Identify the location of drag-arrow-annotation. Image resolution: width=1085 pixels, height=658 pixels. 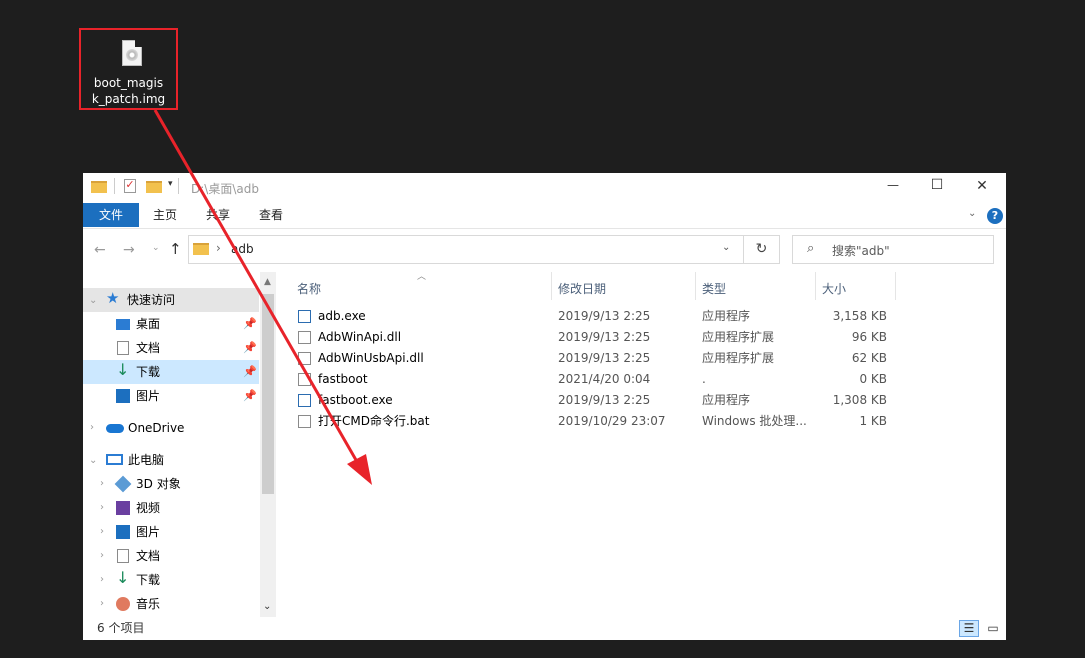
(262, 297).